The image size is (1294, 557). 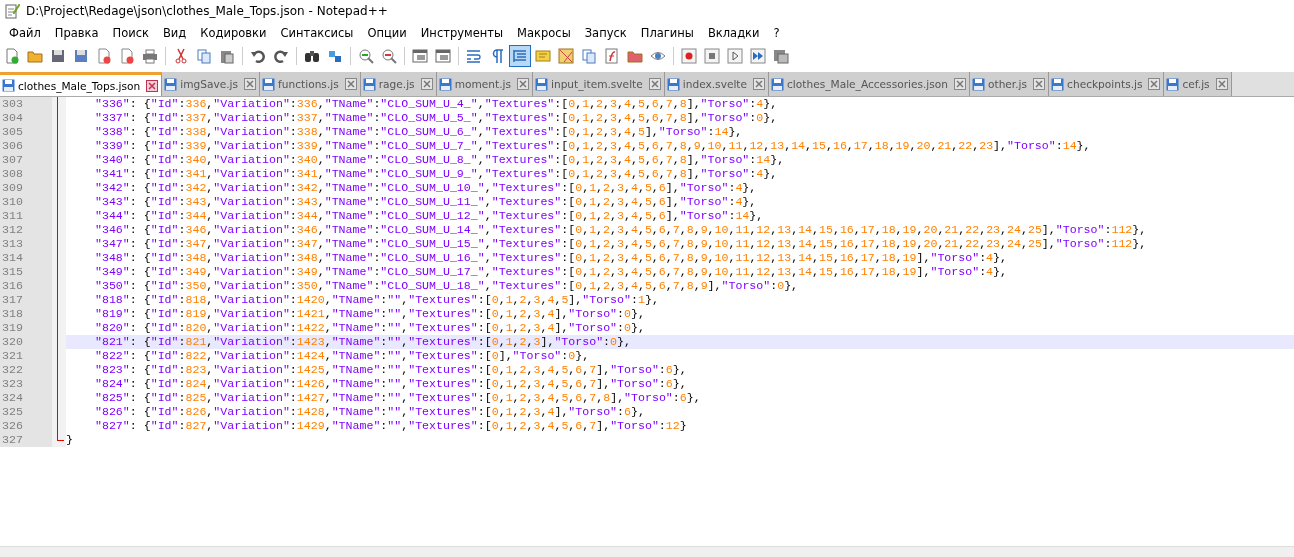 What do you see at coordinates (443, 56) in the screenshot?
I see `window-sync-icon` at bounding box center [443, 56].